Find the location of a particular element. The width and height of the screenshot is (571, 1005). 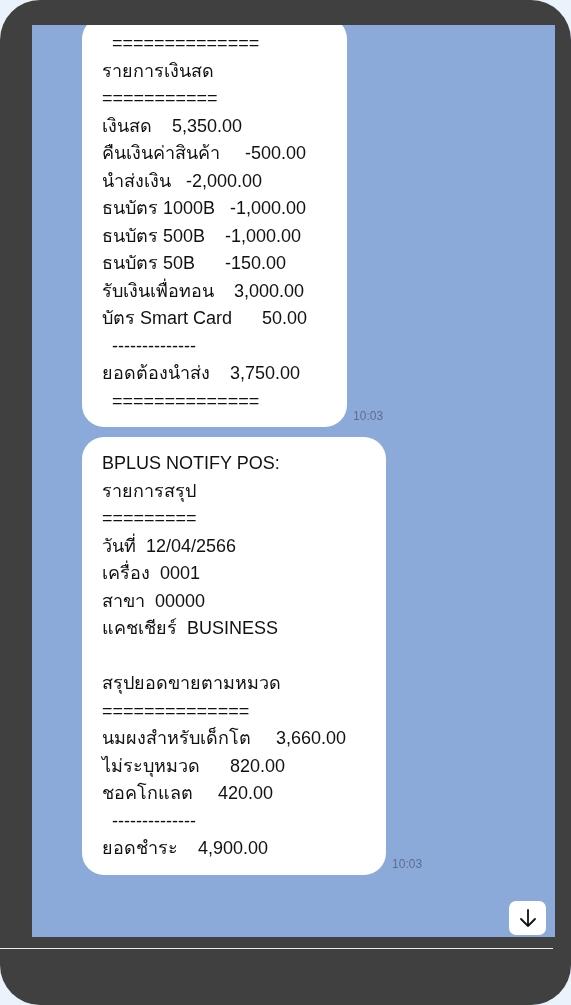

message-text: ============== รายการเงินสด =========== เงินสด 5,350.00 คืนเงินค่าสินค้า -500.00 นำส่งเงิน -2,000.00 ธนบัตร 1000B -1,000.00 ธนบัตร 500B -1,000.00 ธนบัตร 50B -150.00 รับเงินเพื่อทอน 3,000.00 บัตร Smart Card 50.00 -------------- ยอดต้องนำส่ง 3,750.00 ============== is located at coordinates (205, 222).